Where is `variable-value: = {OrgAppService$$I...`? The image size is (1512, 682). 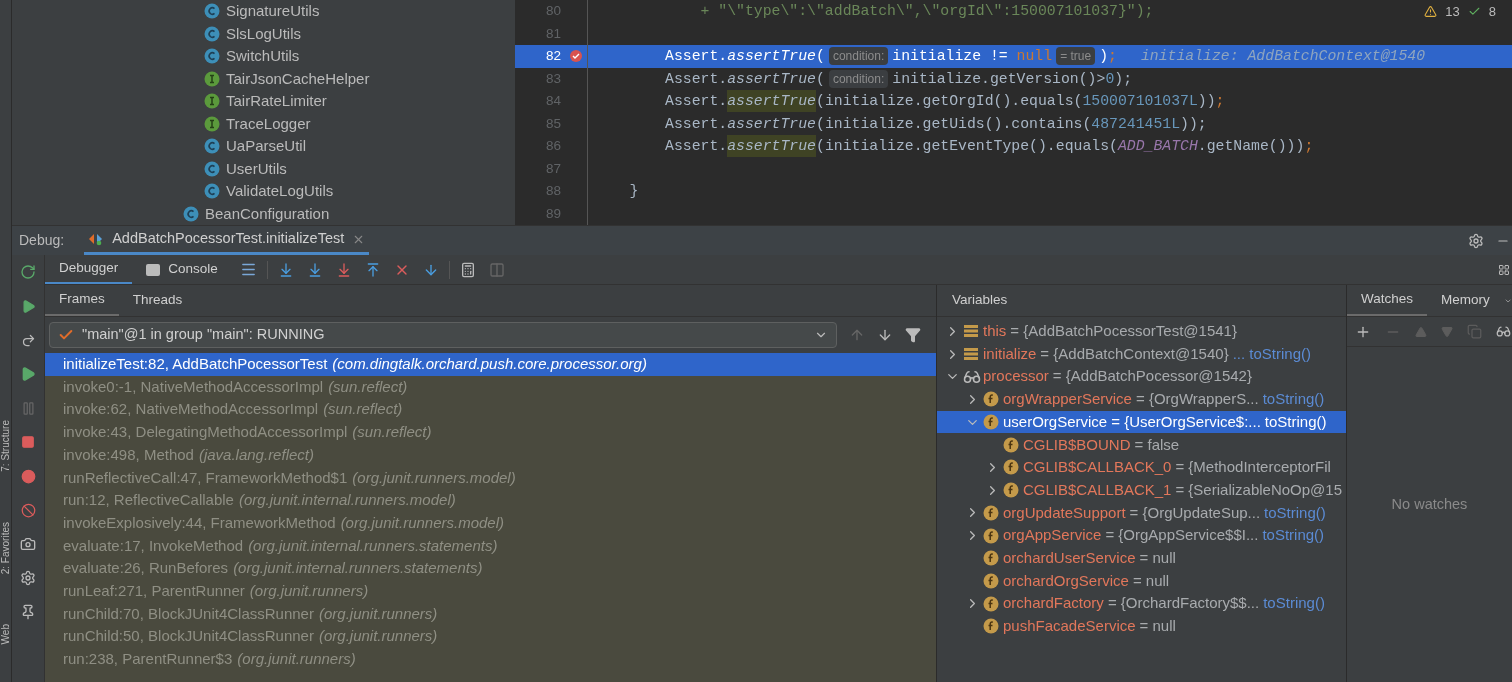
variable-value: = {OrgAppService$$I... is located at coordinates (1182, 535).